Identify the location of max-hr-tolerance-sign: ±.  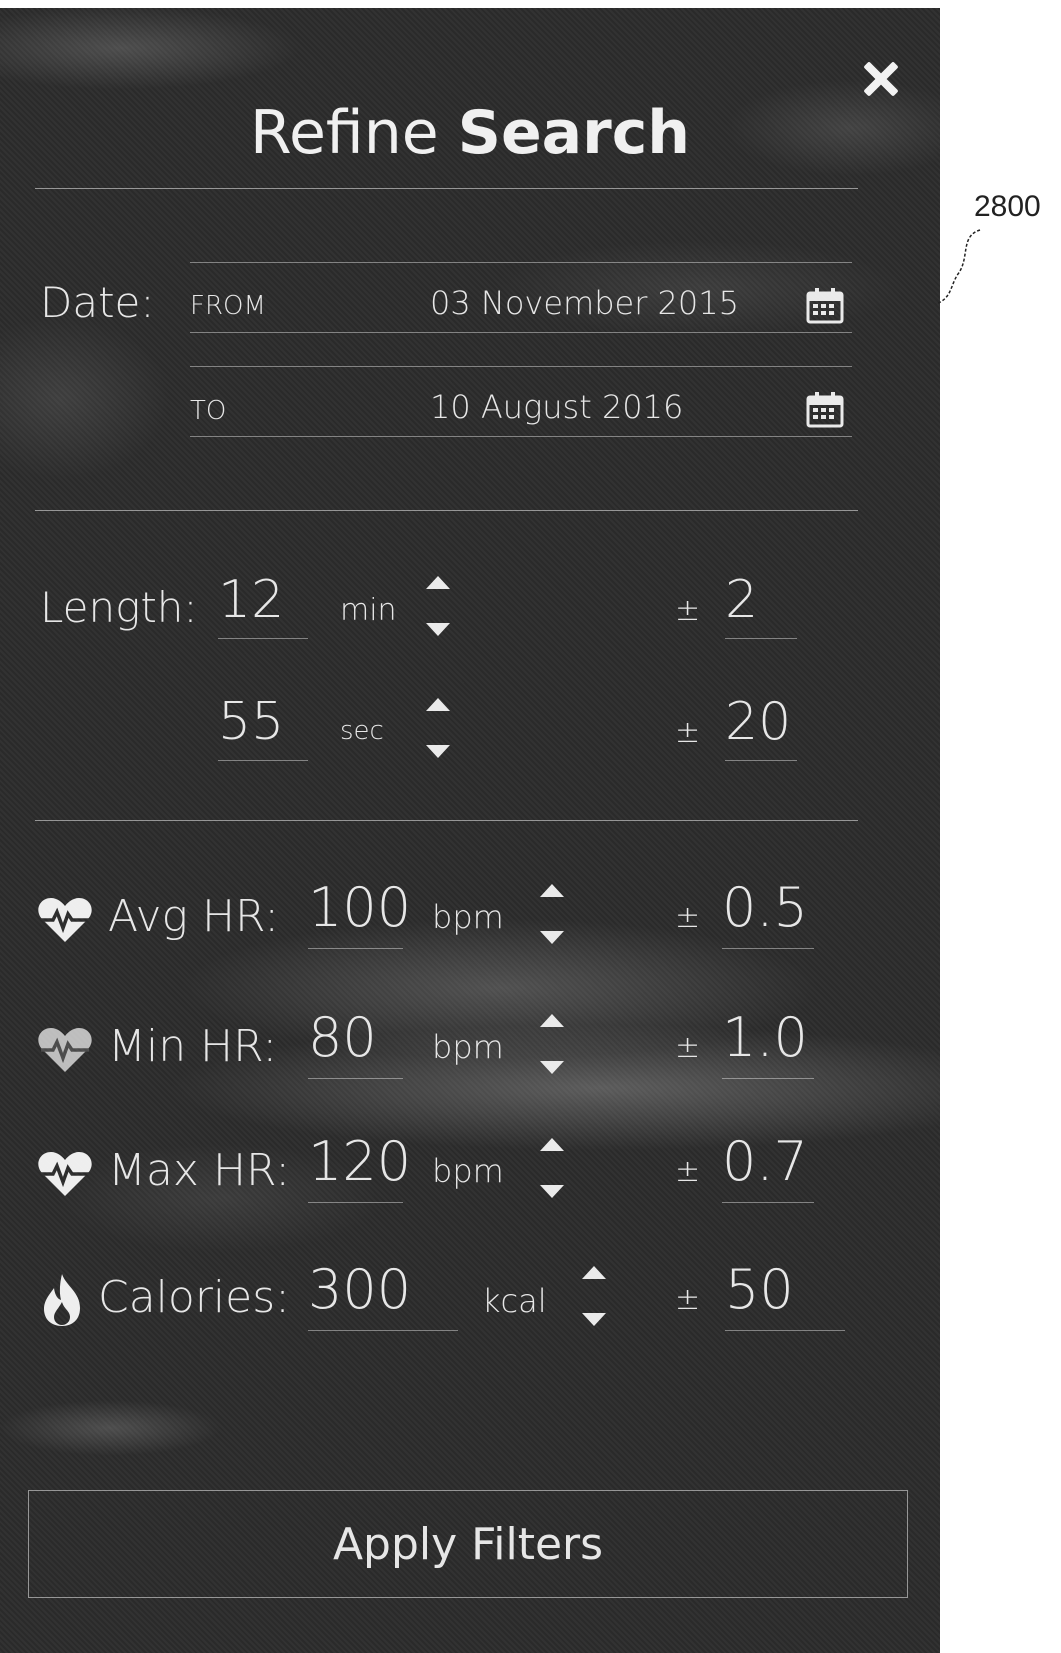
(688, 1171).